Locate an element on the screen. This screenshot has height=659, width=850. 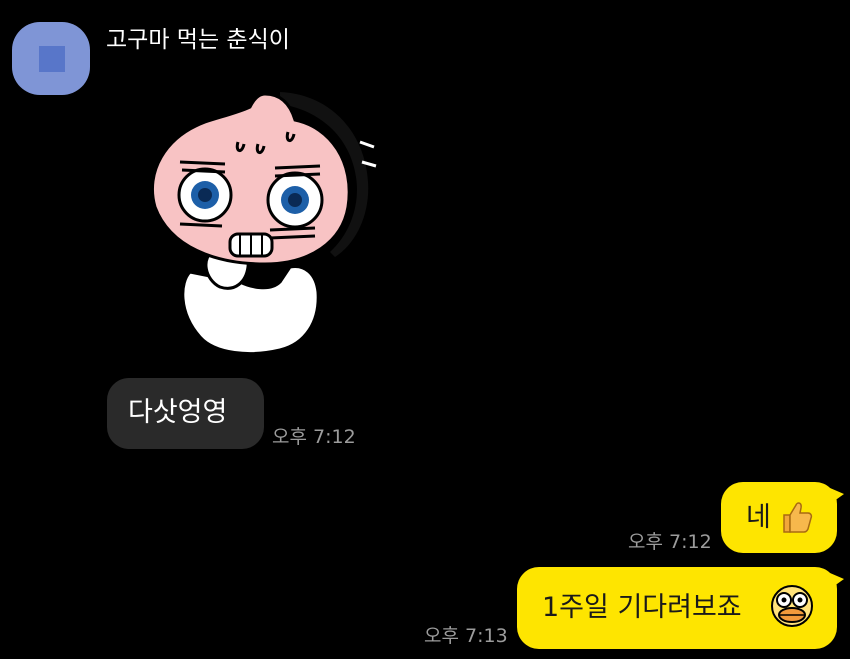
message-text: 네 is located at coordinates (758, 517).